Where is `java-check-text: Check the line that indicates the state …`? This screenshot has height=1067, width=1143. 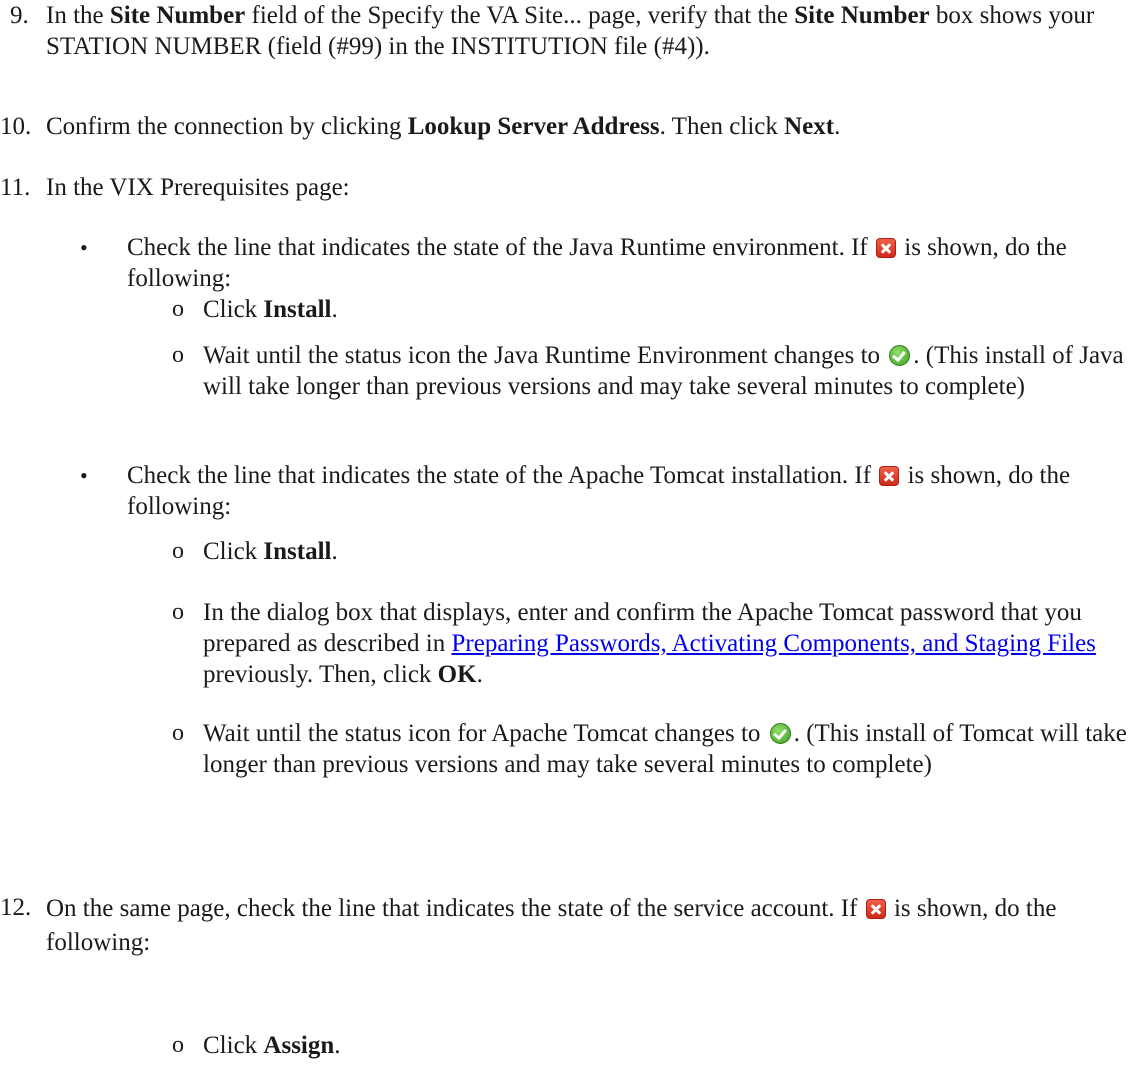
java-check-text: Check the line that indicates the state … is located at coordinates (597, 263).